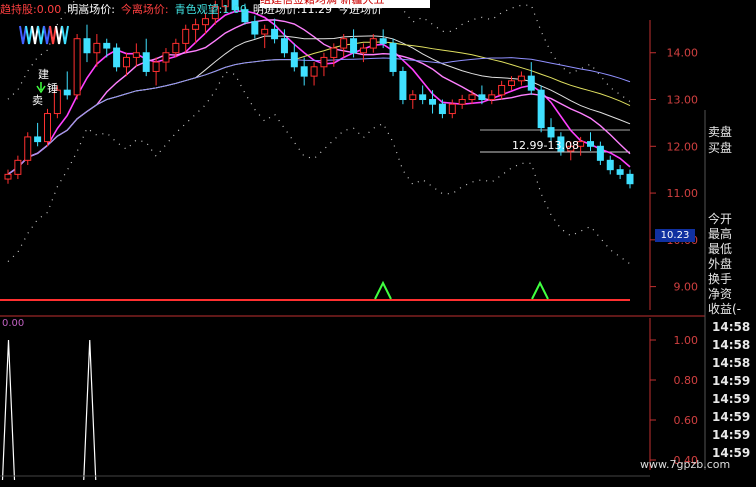 This screenshot has height=487, width=756. I want to click on header-item-2: 今离场价:, so click(144, 9).